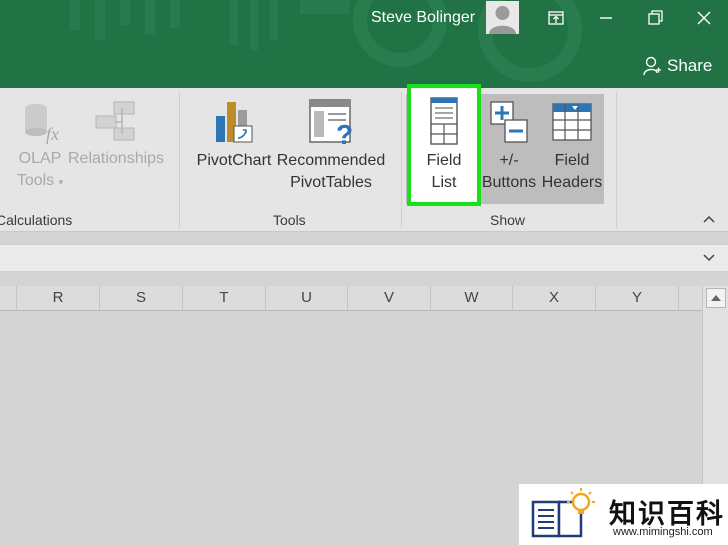 Image resolution: width=728 pixels, height=545 pixels. What do you see at coordinates (444, 182) in the screenshot?
I see `list-label: List` at bounding box center [444, 182].